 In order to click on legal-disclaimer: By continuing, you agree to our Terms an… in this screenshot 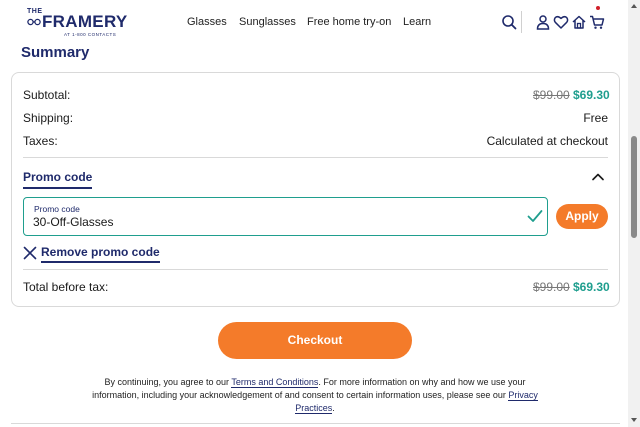, I will do `click(315, 395)`.